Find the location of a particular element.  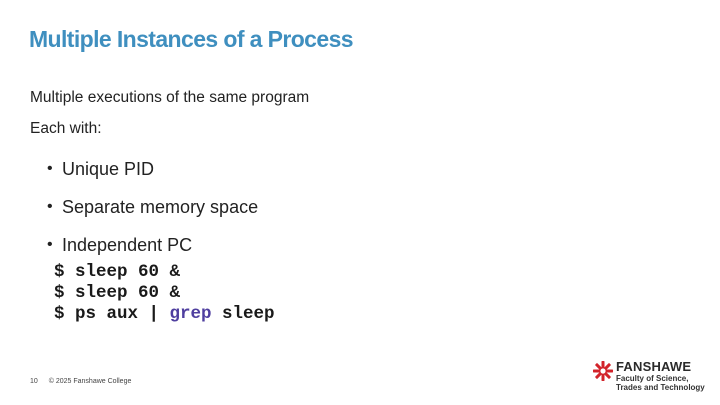

code-line: $ ps aux | grep sleep is located at coordinates (164, 314).